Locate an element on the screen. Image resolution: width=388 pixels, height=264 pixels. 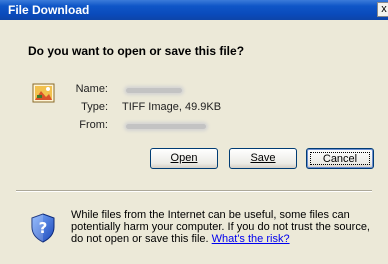
divider is located at coordinates (194, 191).